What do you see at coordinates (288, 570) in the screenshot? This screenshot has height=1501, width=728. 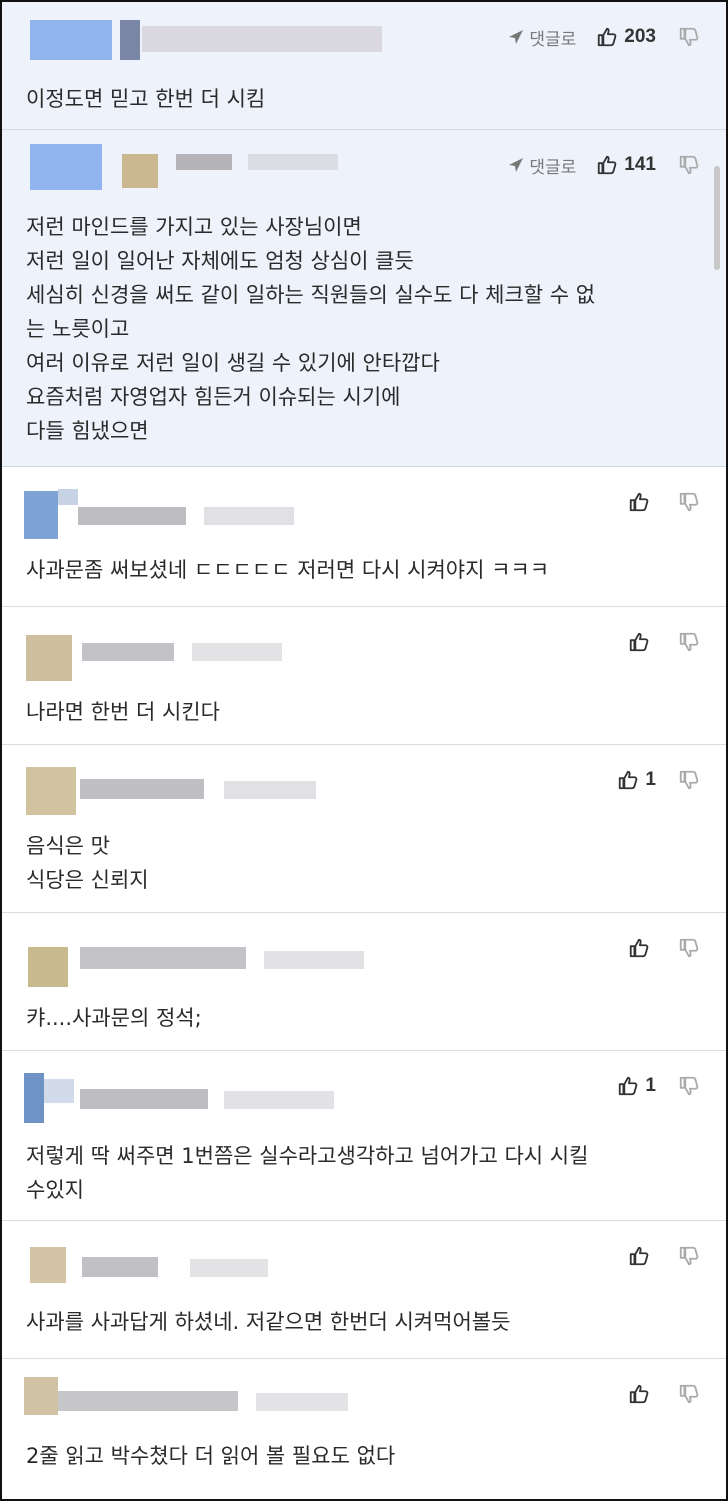 I see `comment-text: 사과문좀 써보셨네 ㄷㄷㄷㄷㄷ 저러면 다시 시켜야지 ㅋㅋㅋ` at bounding box center [288, 570].